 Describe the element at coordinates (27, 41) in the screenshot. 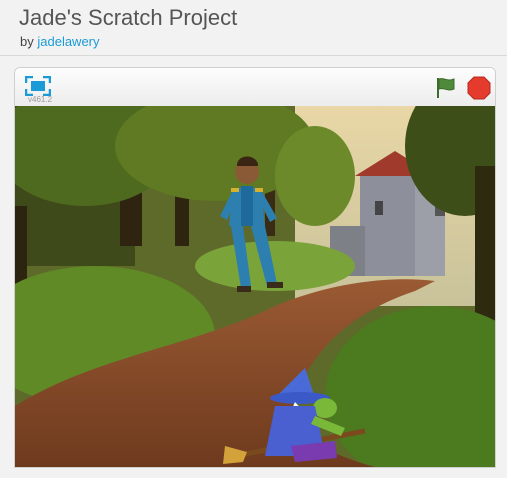

I see `by-label: by` at that location.